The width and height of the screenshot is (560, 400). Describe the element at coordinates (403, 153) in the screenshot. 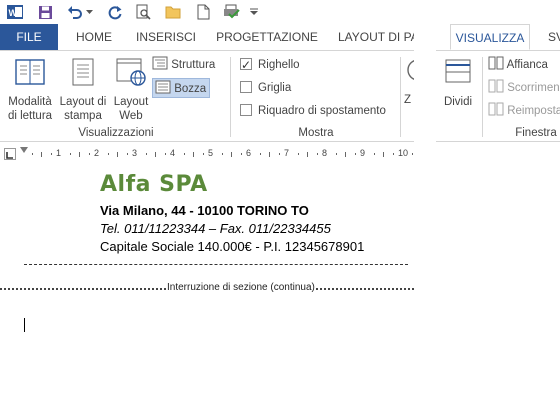

I see `ruler-number: 10` at that location.